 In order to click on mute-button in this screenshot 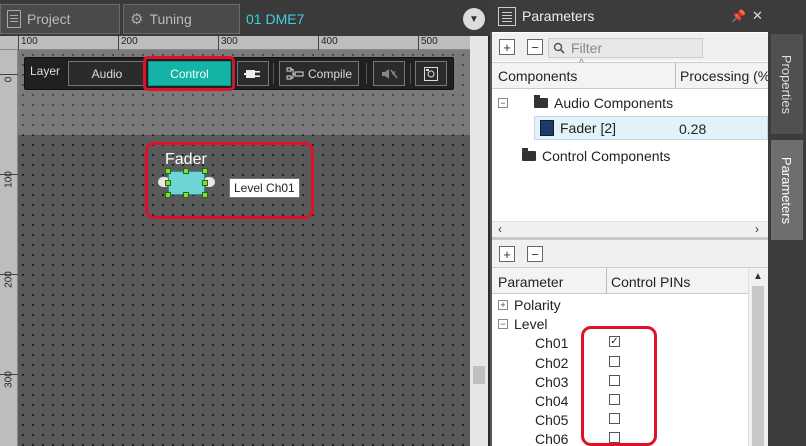, I will do `click(389, 73)`.